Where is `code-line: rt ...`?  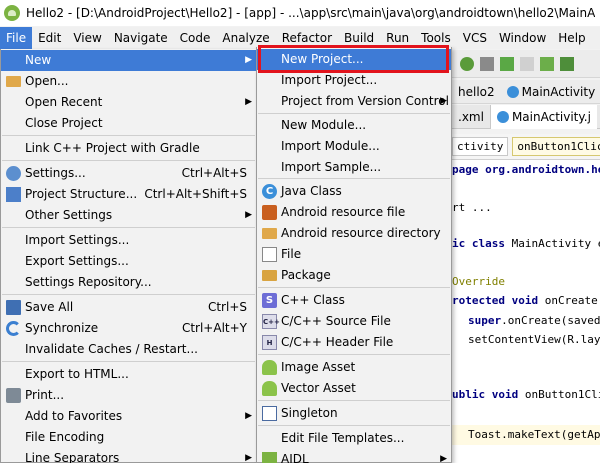 code-line: rt ... is located at coordinates (472, 207).